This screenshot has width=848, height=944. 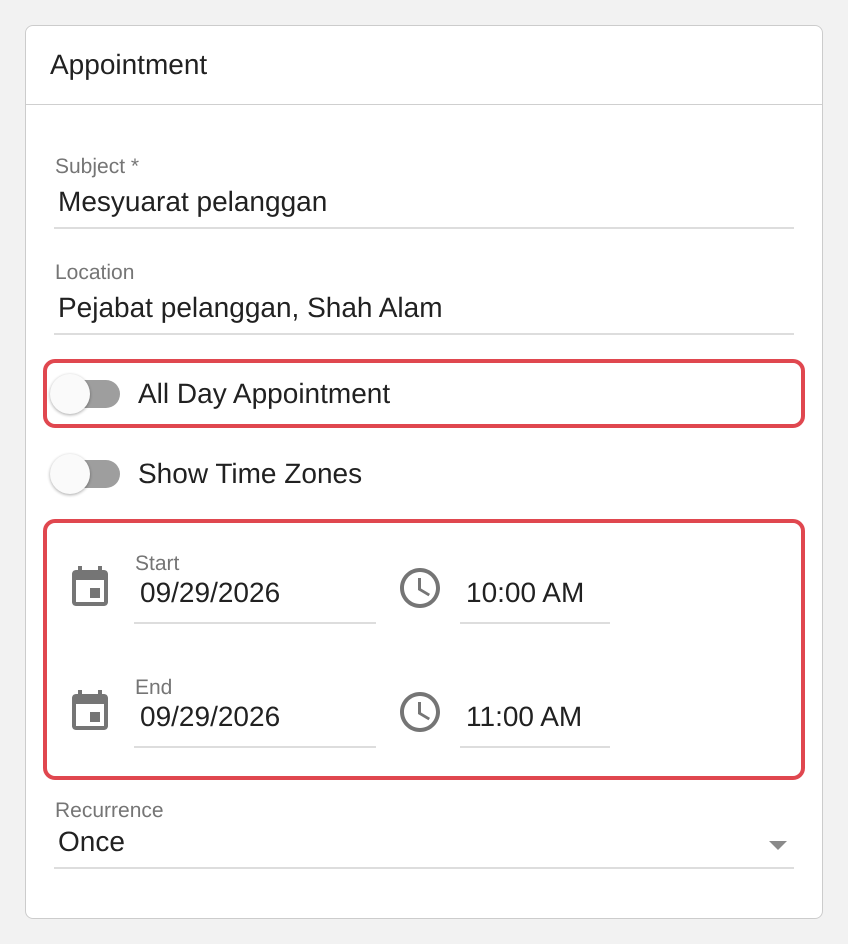 What do you see at coordinates (157, 564) in the screenshot?
I see `field-label: Start` at bounding box center [157, 564].